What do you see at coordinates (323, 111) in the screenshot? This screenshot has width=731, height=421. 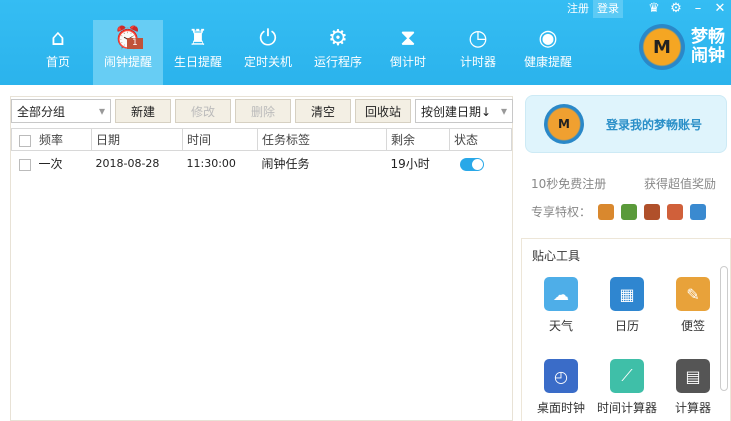 I see `clear-button: 清空` at bounding box center [323, 111].